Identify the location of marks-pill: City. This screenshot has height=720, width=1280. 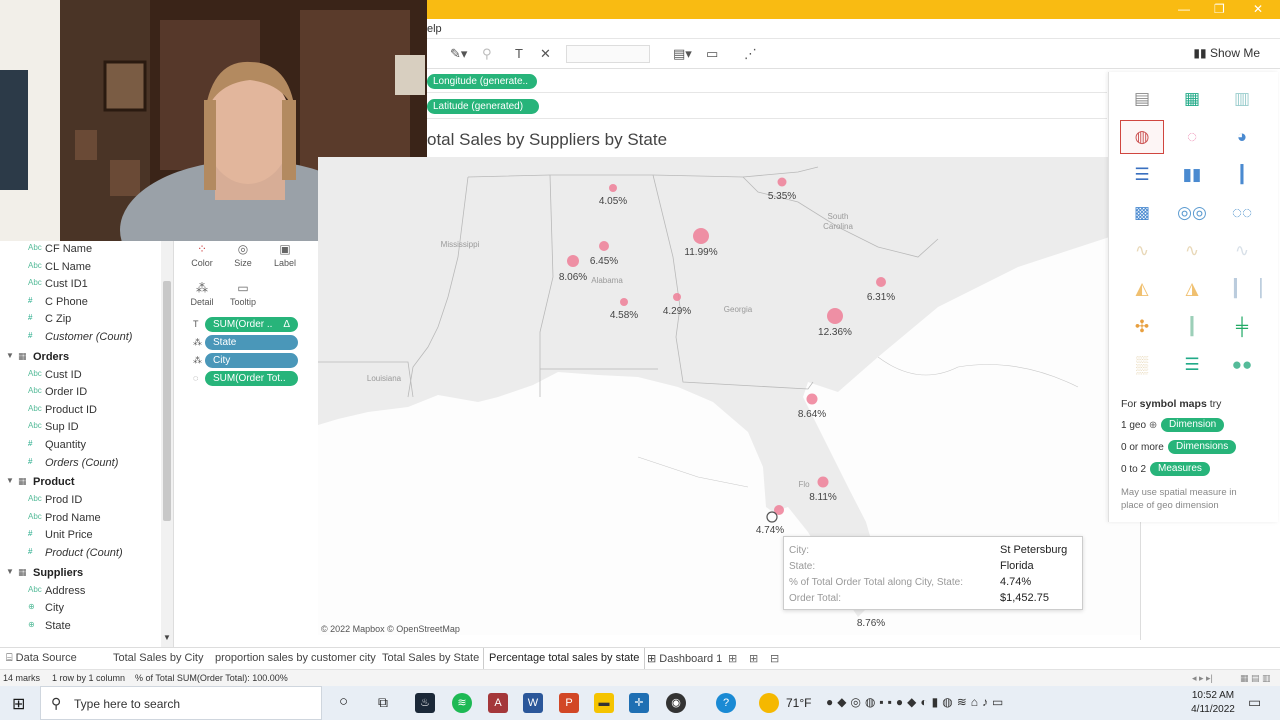
(251, 360).